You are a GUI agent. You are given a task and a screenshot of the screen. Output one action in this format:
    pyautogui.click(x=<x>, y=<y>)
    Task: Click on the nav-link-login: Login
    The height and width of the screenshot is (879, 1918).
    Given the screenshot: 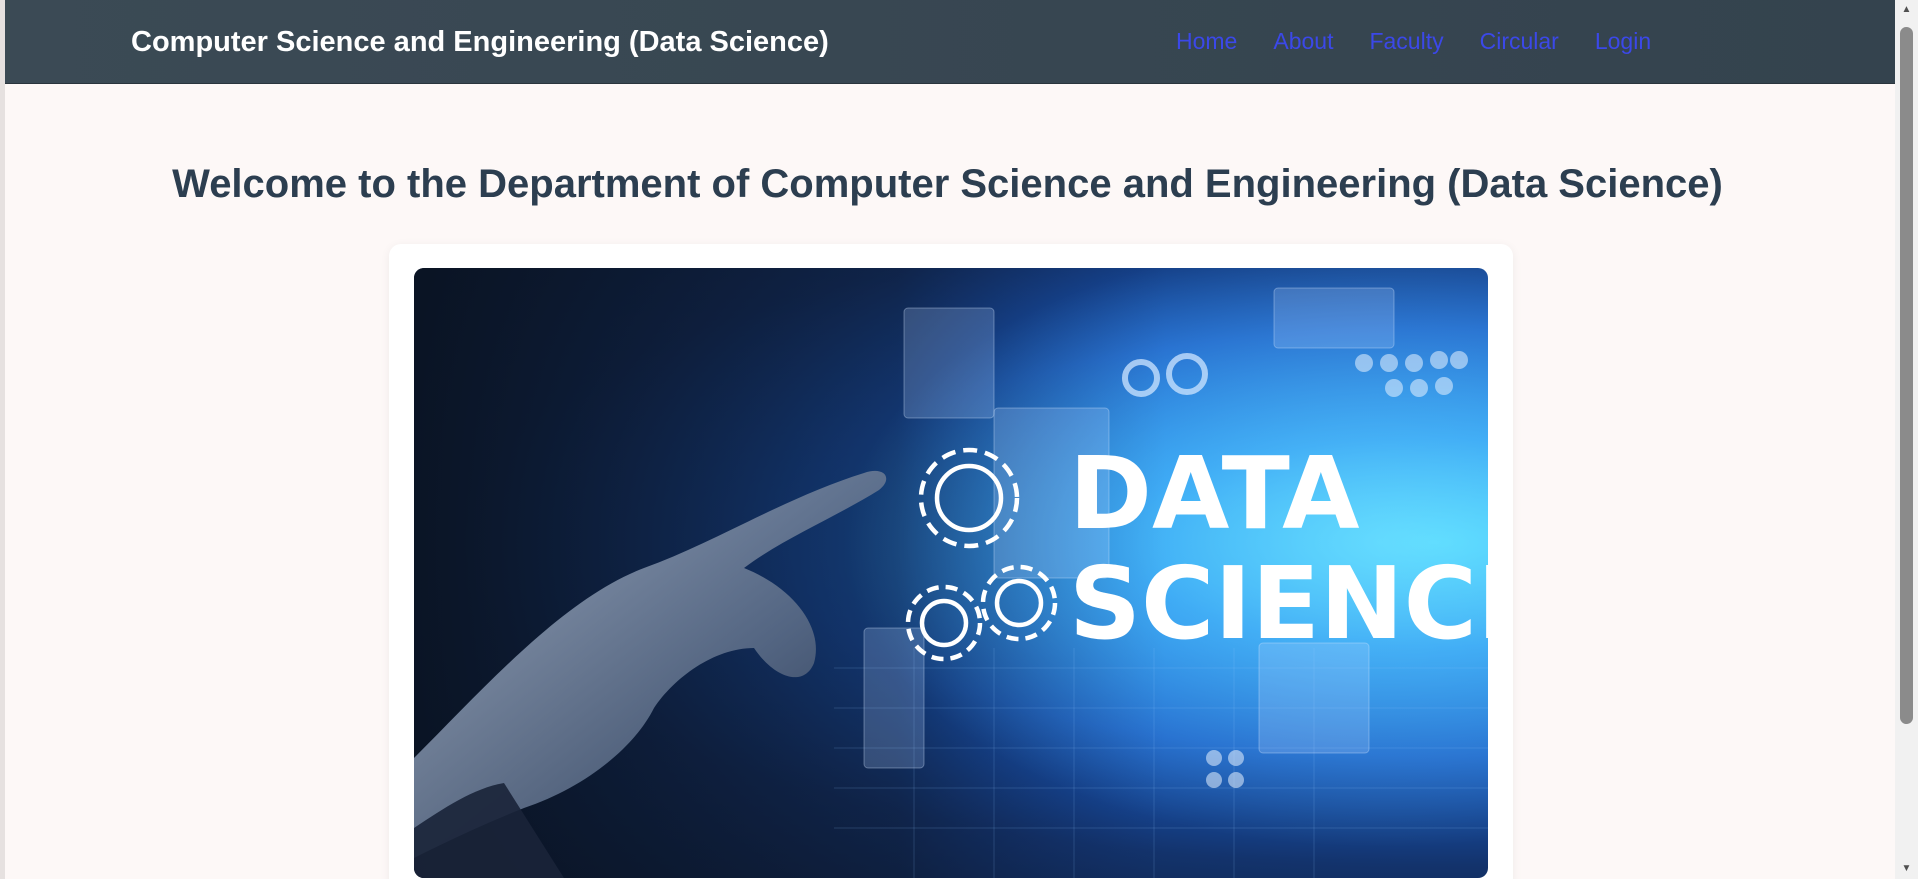 What is the action you would take?
    pyautogui.click(x=1623, y=41)
    